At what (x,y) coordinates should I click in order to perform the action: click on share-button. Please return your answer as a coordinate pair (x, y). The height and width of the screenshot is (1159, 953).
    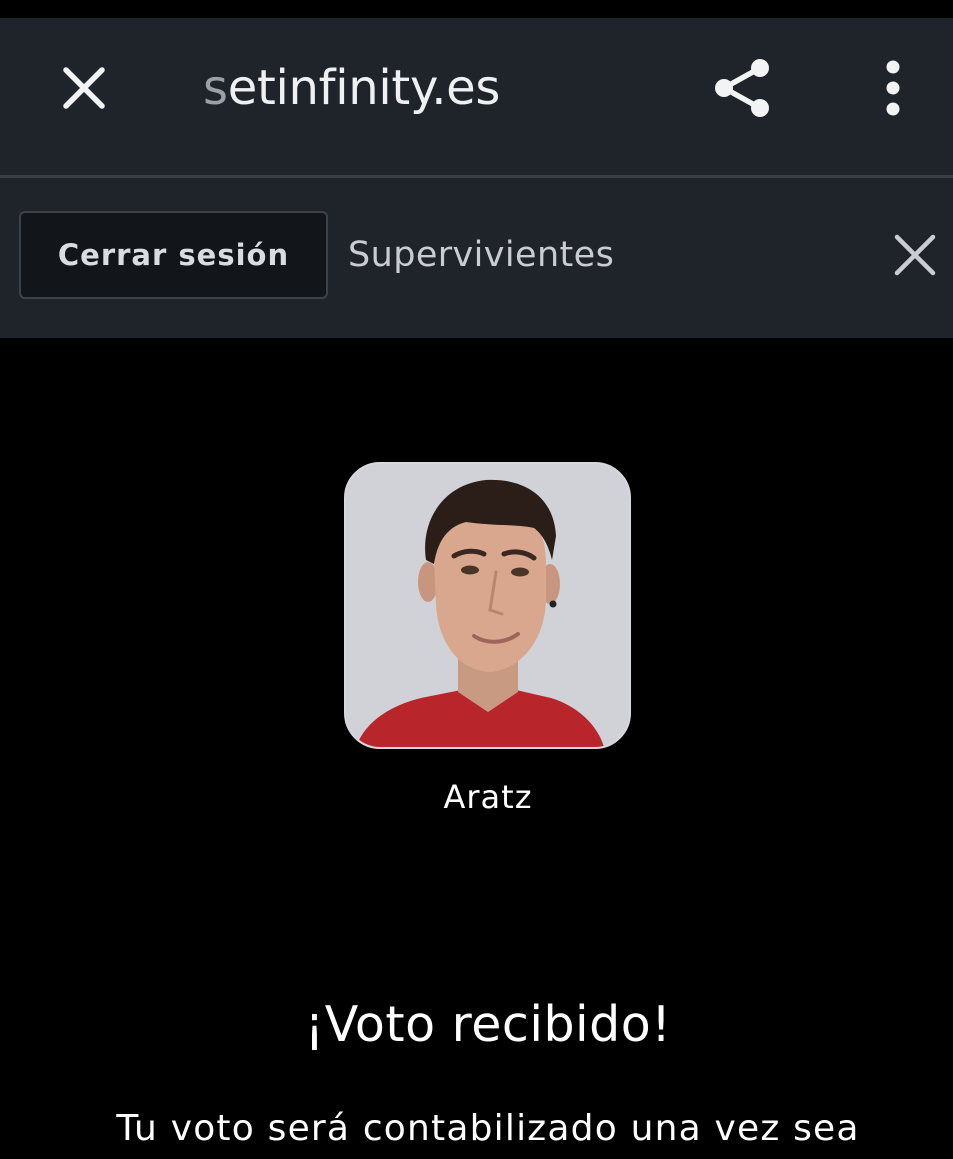
    Looking at the image, I should click on (742, 88).